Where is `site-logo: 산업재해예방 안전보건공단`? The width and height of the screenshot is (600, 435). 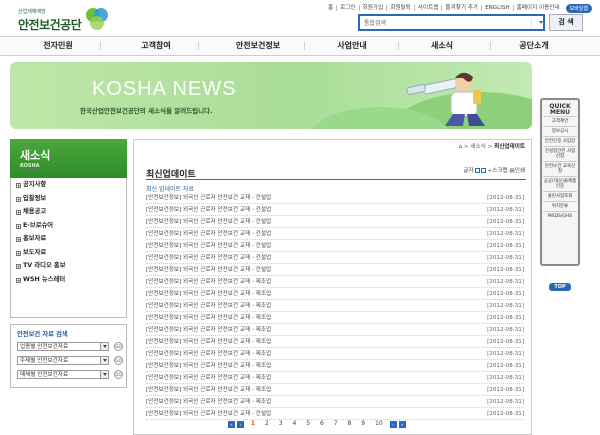 site-logo: 산업재해예방 안전보건공단 is located at coordinates (69, 19).